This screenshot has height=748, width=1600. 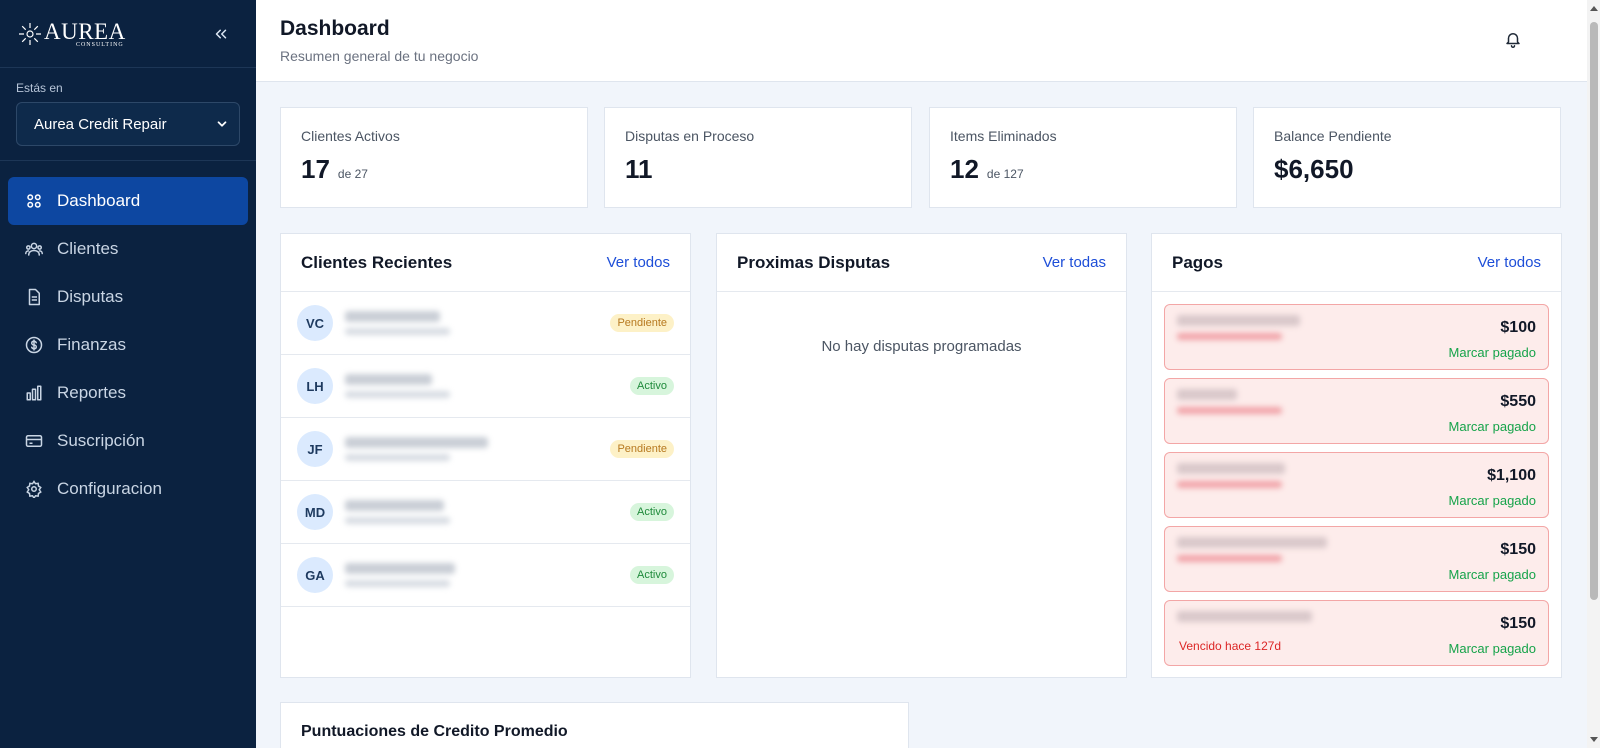 What do you see at coordinates (1074, 262) in the screenshot?
I see `view-all-disputes-link: Ver todas` at bounding box center [1074, 262].